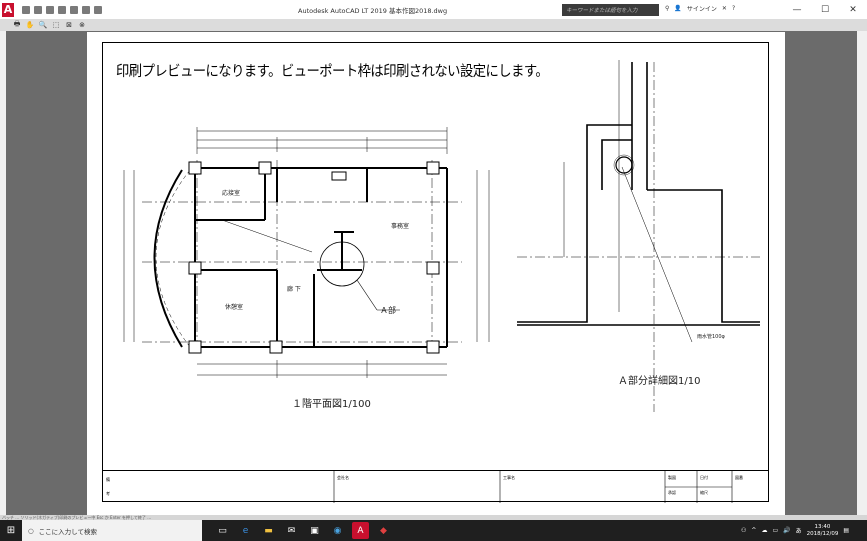  I want to click on chevron-up-icon: ^, so click(753, 530).